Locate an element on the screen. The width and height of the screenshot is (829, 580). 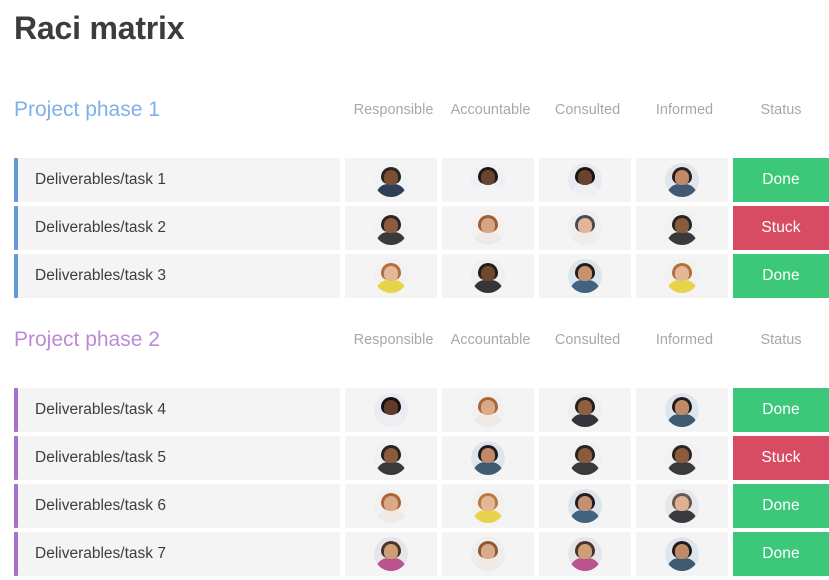
table-row: Deliverables/task 6 Done is located at coordinates (414, 506).